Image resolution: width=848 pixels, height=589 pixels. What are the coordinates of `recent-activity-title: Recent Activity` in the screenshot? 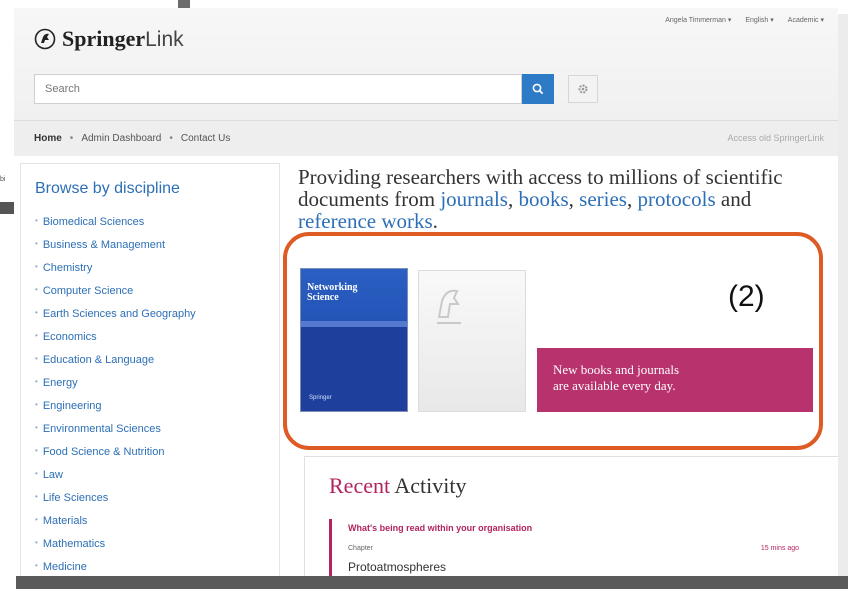 It's located at (398, 485).